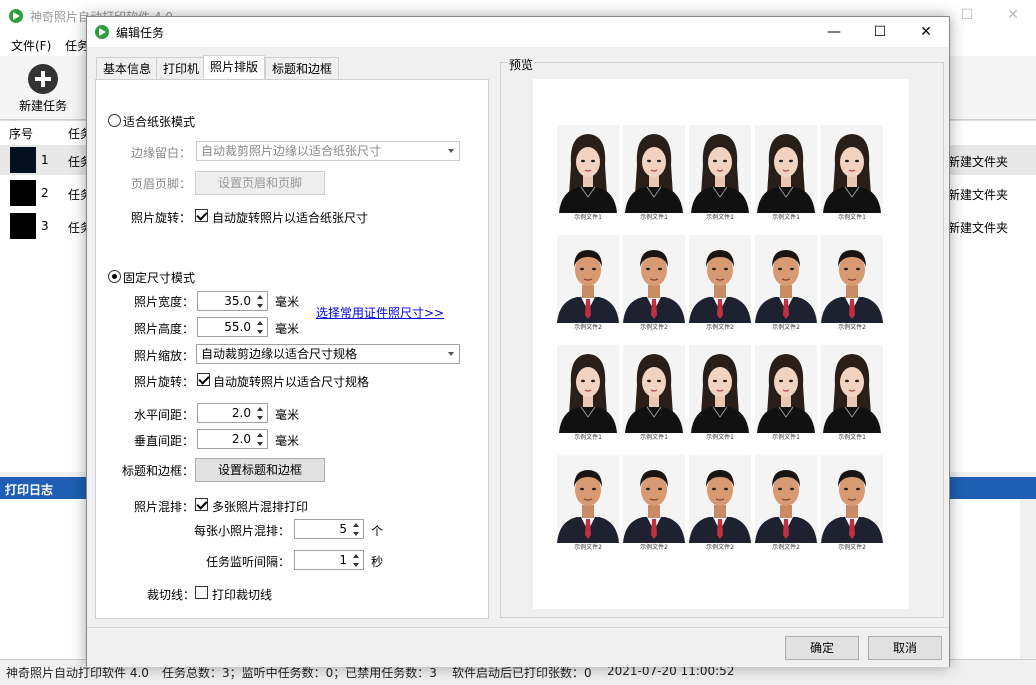  What do you see at coordinates (926, 32) in the screenshot?
I see `dialog-close-button: ✕` at bounding box center [926, 32].